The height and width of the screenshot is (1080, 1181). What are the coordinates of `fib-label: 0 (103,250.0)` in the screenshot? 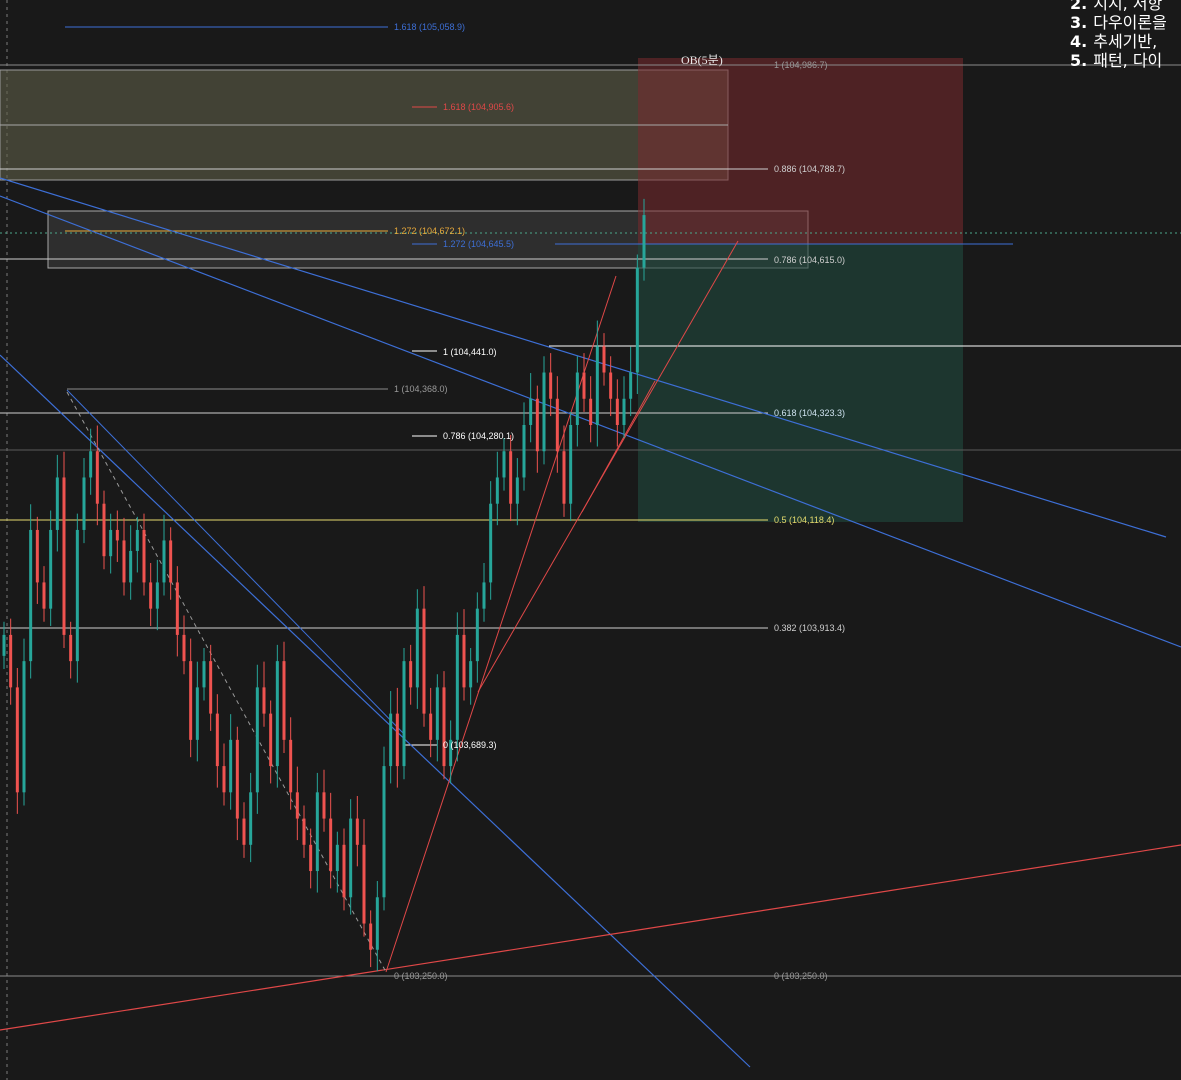 It's located at (421, 976).